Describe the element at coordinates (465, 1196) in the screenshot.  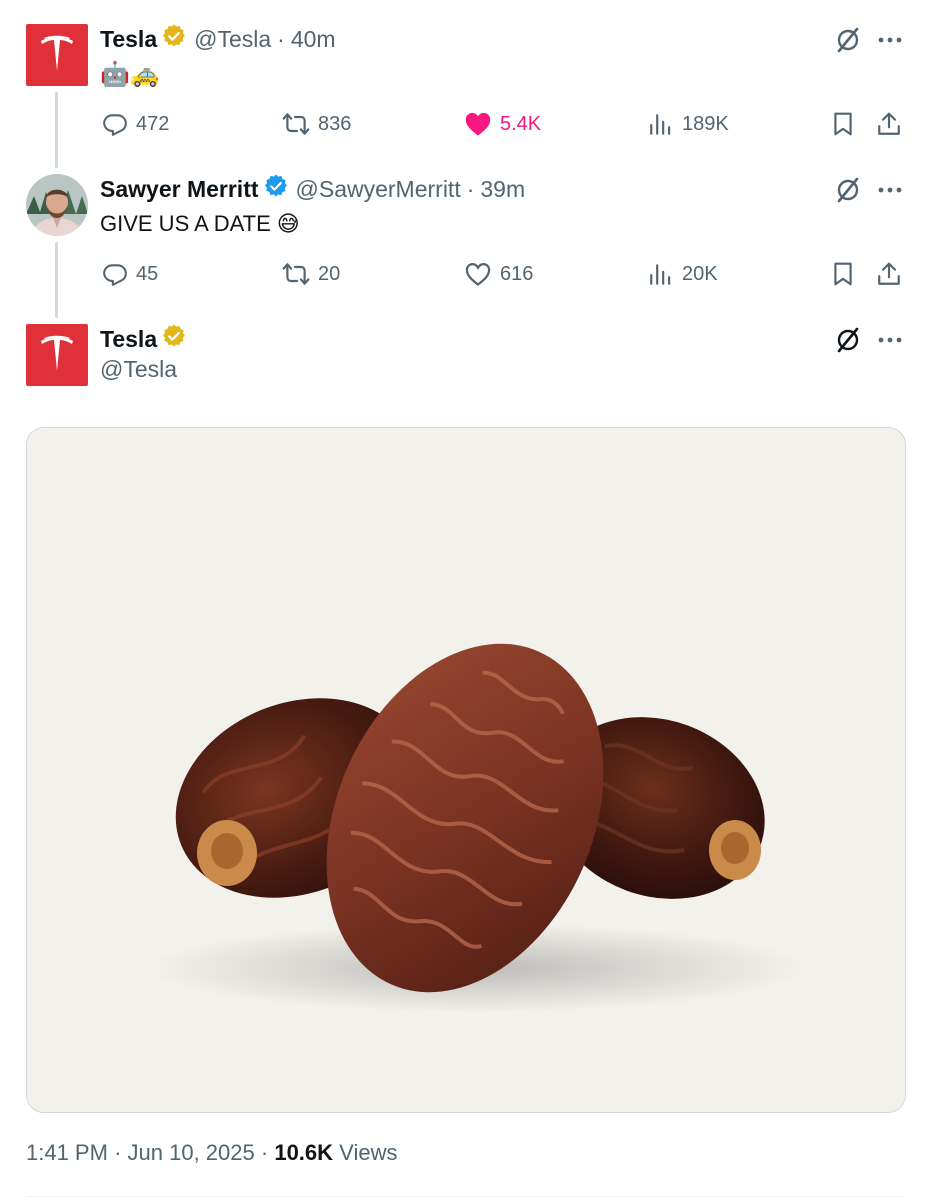
I see `divider` at that location.